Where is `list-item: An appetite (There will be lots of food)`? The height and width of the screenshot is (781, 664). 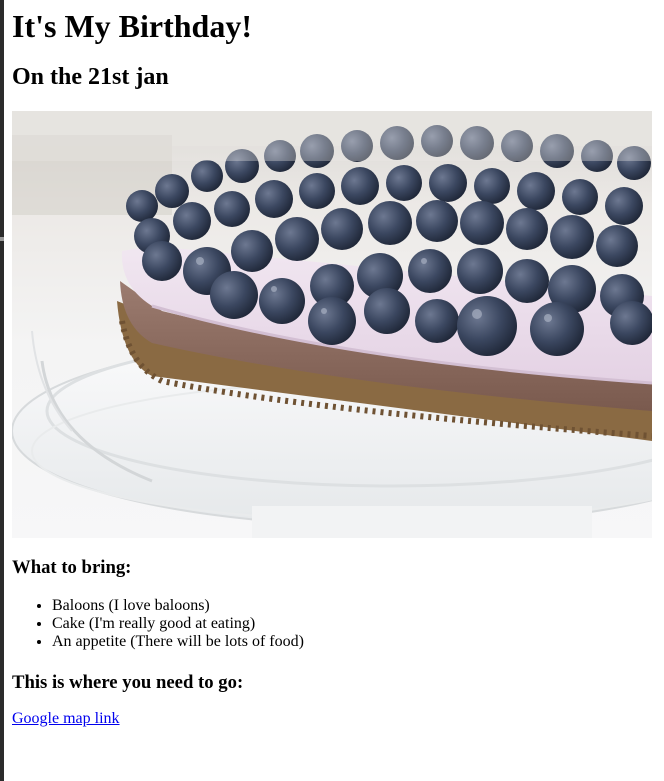 list-item: An appetite (There will be lots of food) is located at coordinates (178, 642).